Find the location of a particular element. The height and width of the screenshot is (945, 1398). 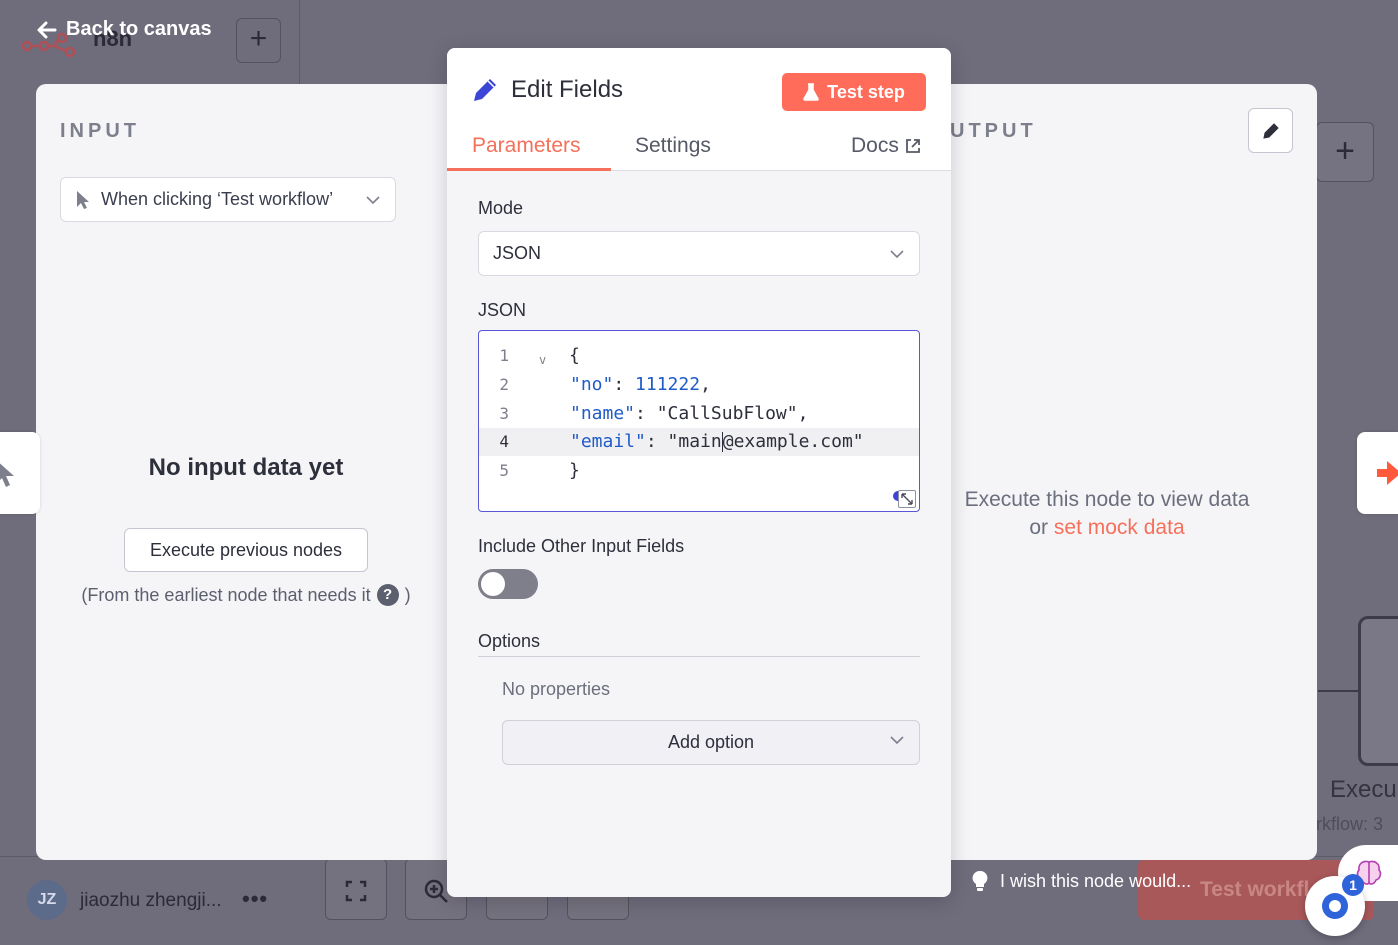

zoom-in-icon is located at coordinates (436, 891).